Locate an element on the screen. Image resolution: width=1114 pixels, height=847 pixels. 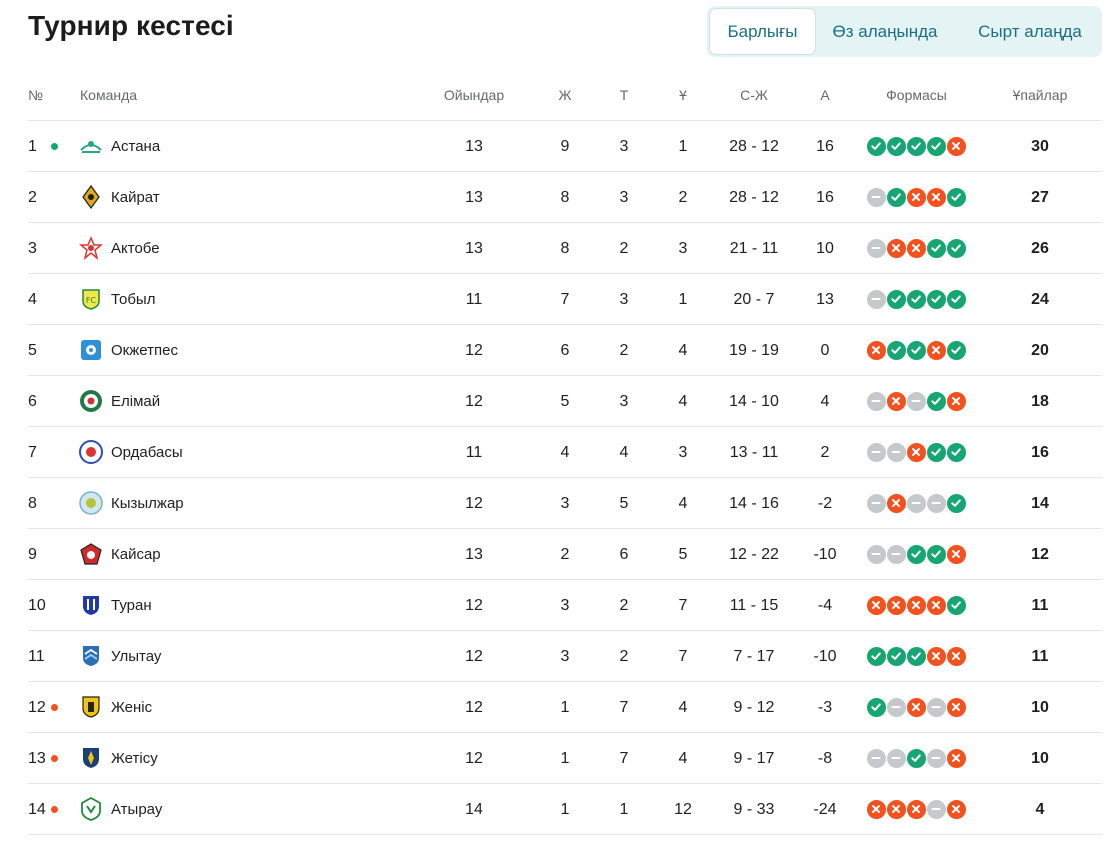
team-name: Кызылжар is located at coordinates (241, 503).